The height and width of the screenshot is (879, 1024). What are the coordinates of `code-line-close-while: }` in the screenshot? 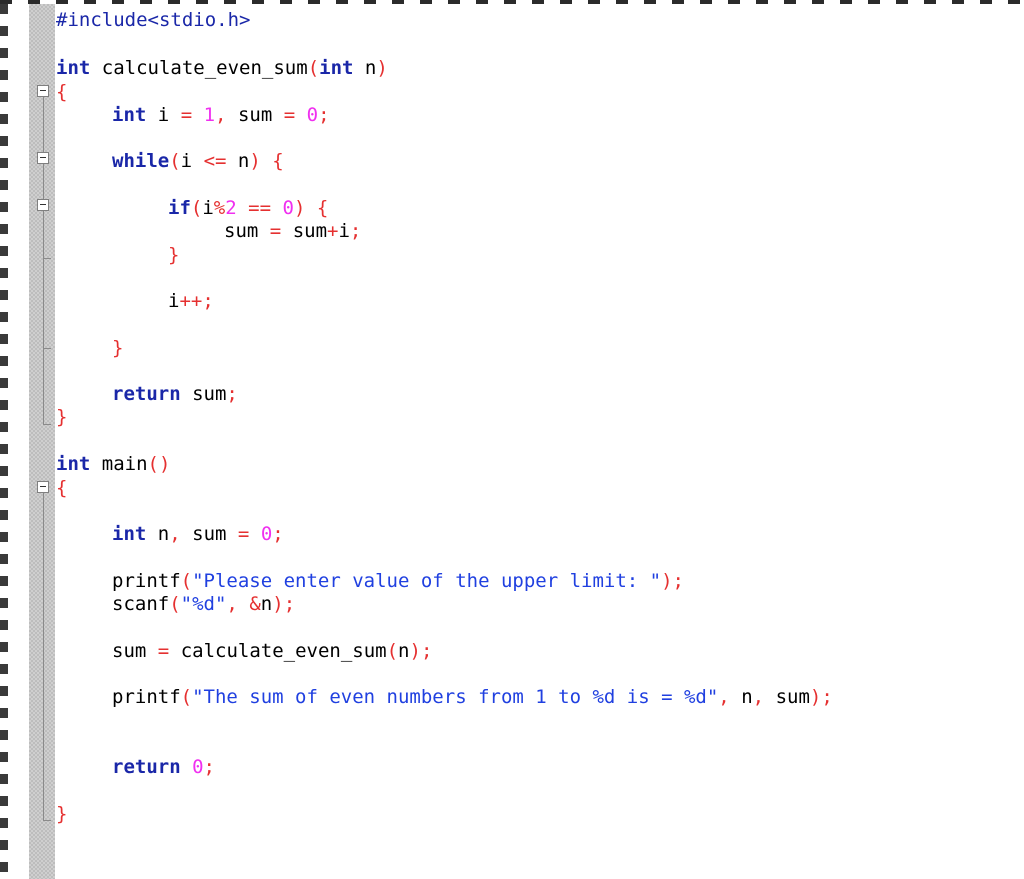 It's located at (118, 348).